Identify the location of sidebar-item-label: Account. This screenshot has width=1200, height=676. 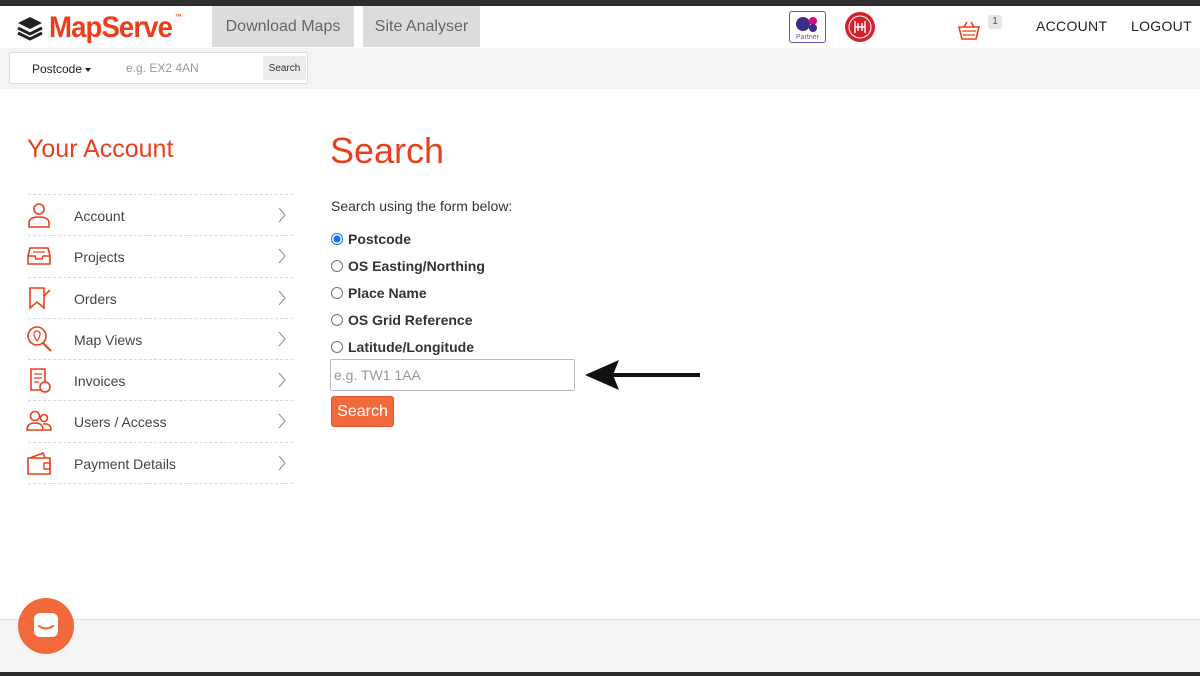
(99, 216).